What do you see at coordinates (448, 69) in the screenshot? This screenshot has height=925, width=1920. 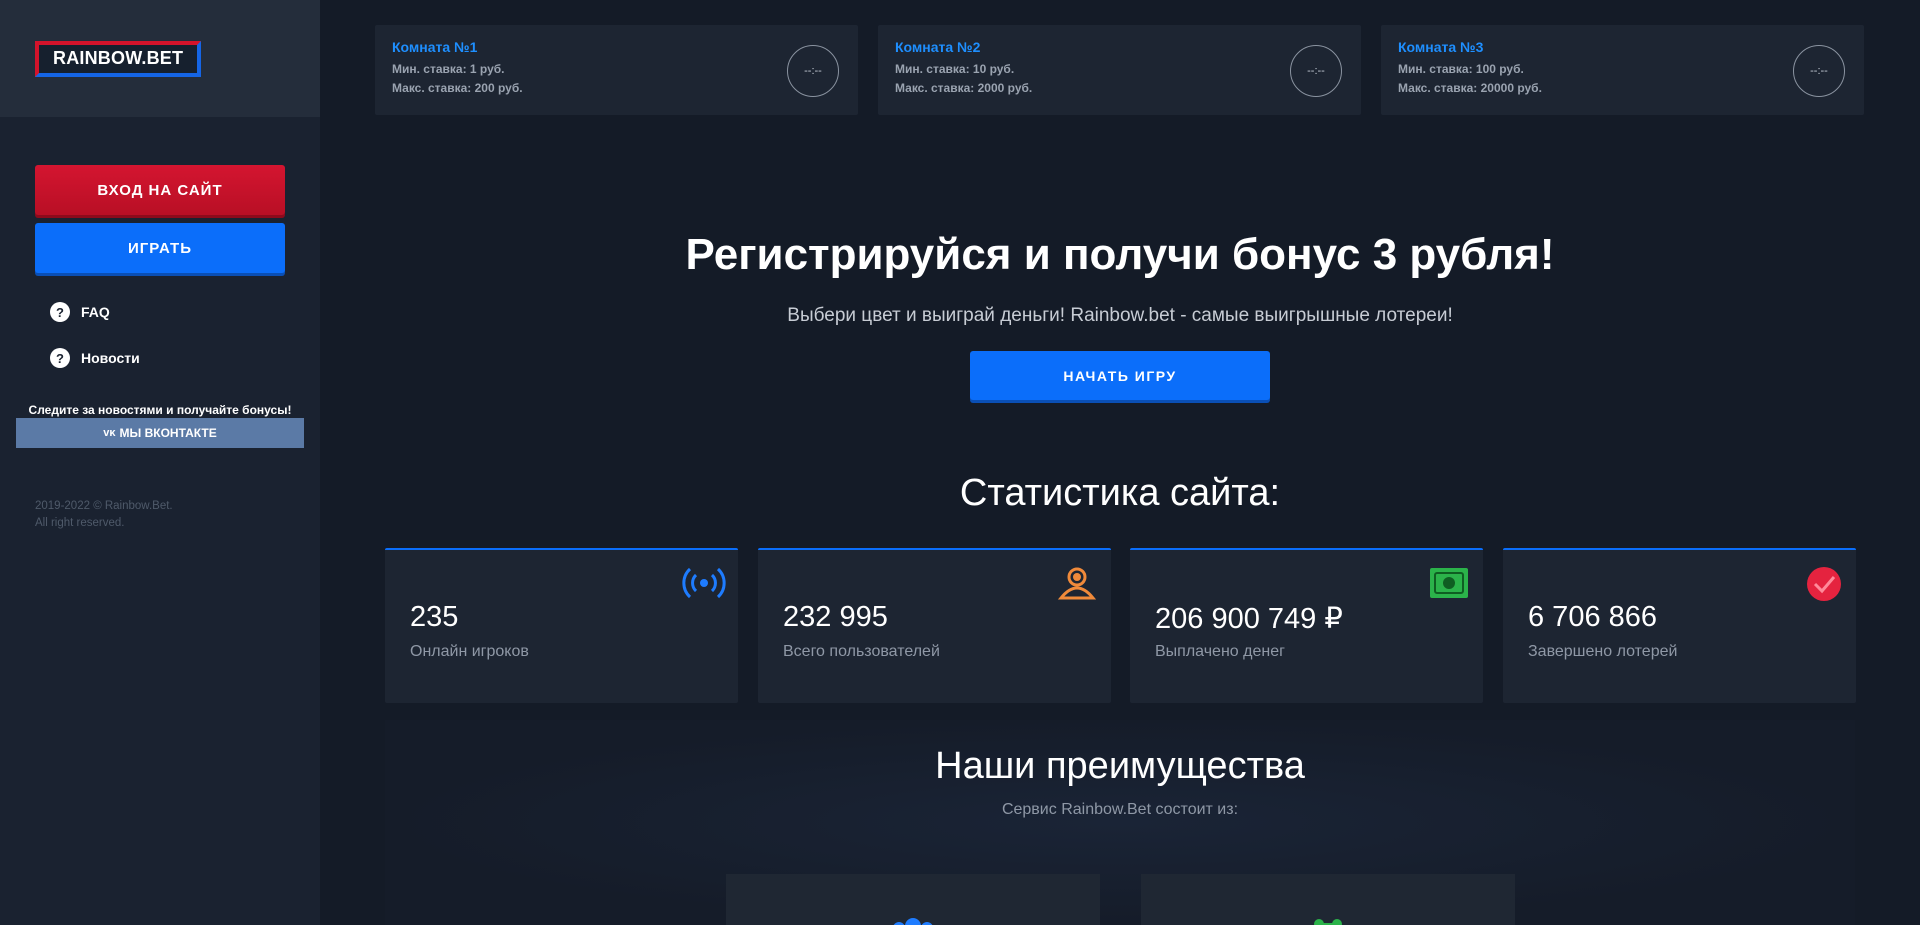 I see `room-min-bet: Мин. ставка: 1 руб.` at bounding box center [448, 69].